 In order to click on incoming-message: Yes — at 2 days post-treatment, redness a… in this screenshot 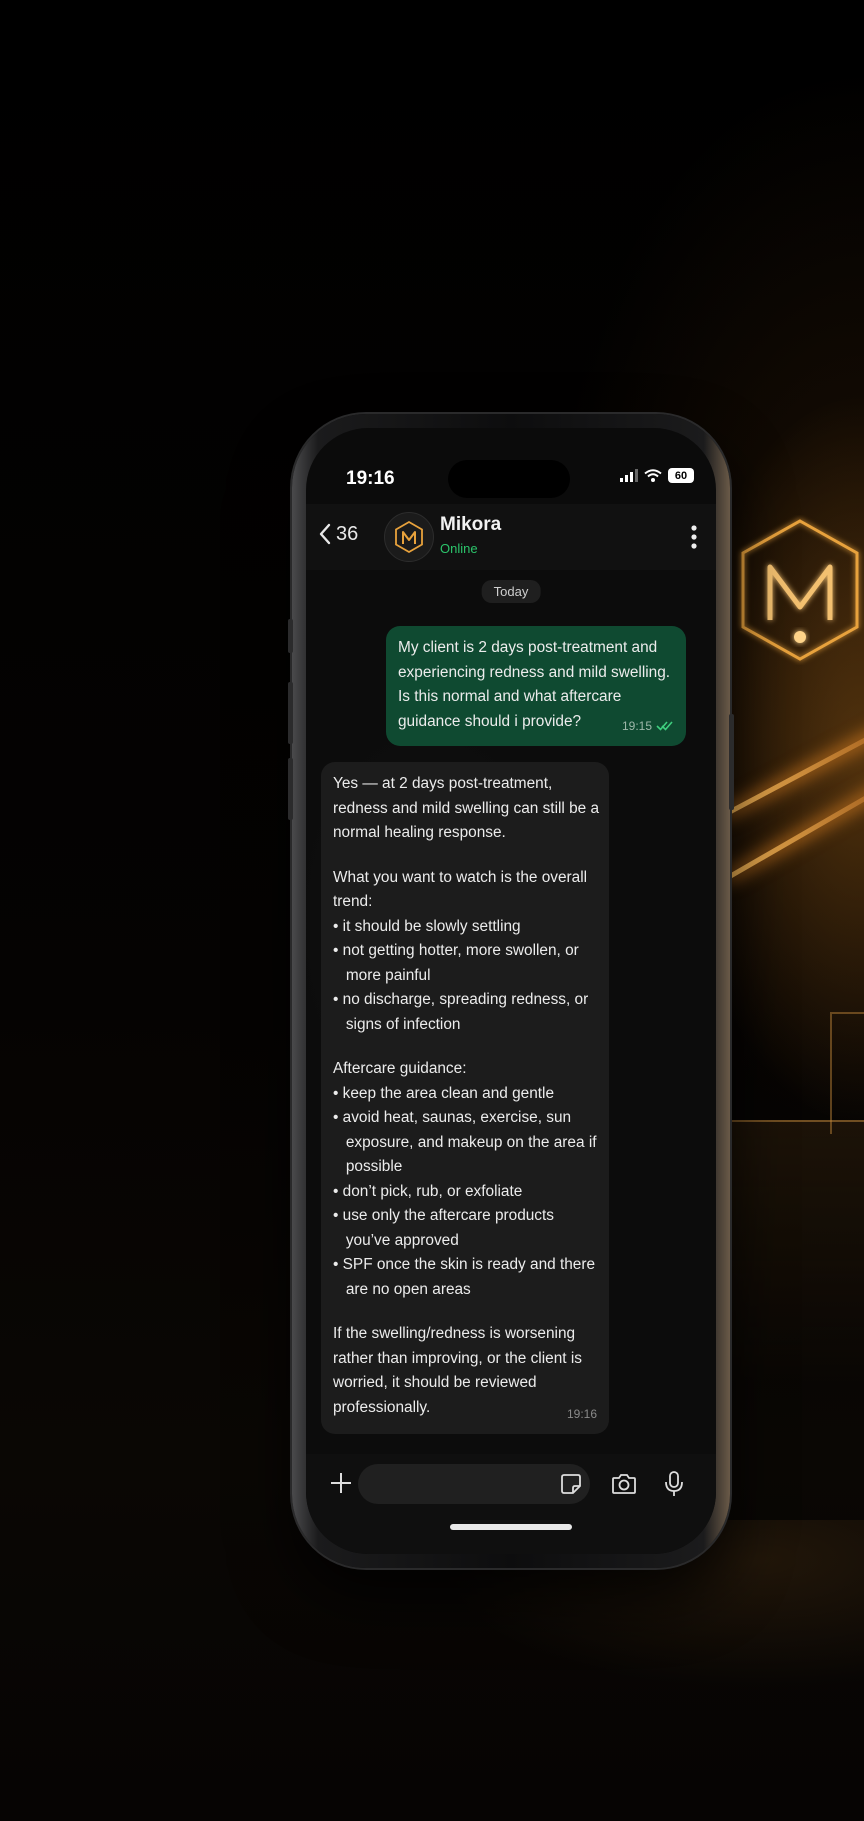, I will do `click(465, 1098)`.